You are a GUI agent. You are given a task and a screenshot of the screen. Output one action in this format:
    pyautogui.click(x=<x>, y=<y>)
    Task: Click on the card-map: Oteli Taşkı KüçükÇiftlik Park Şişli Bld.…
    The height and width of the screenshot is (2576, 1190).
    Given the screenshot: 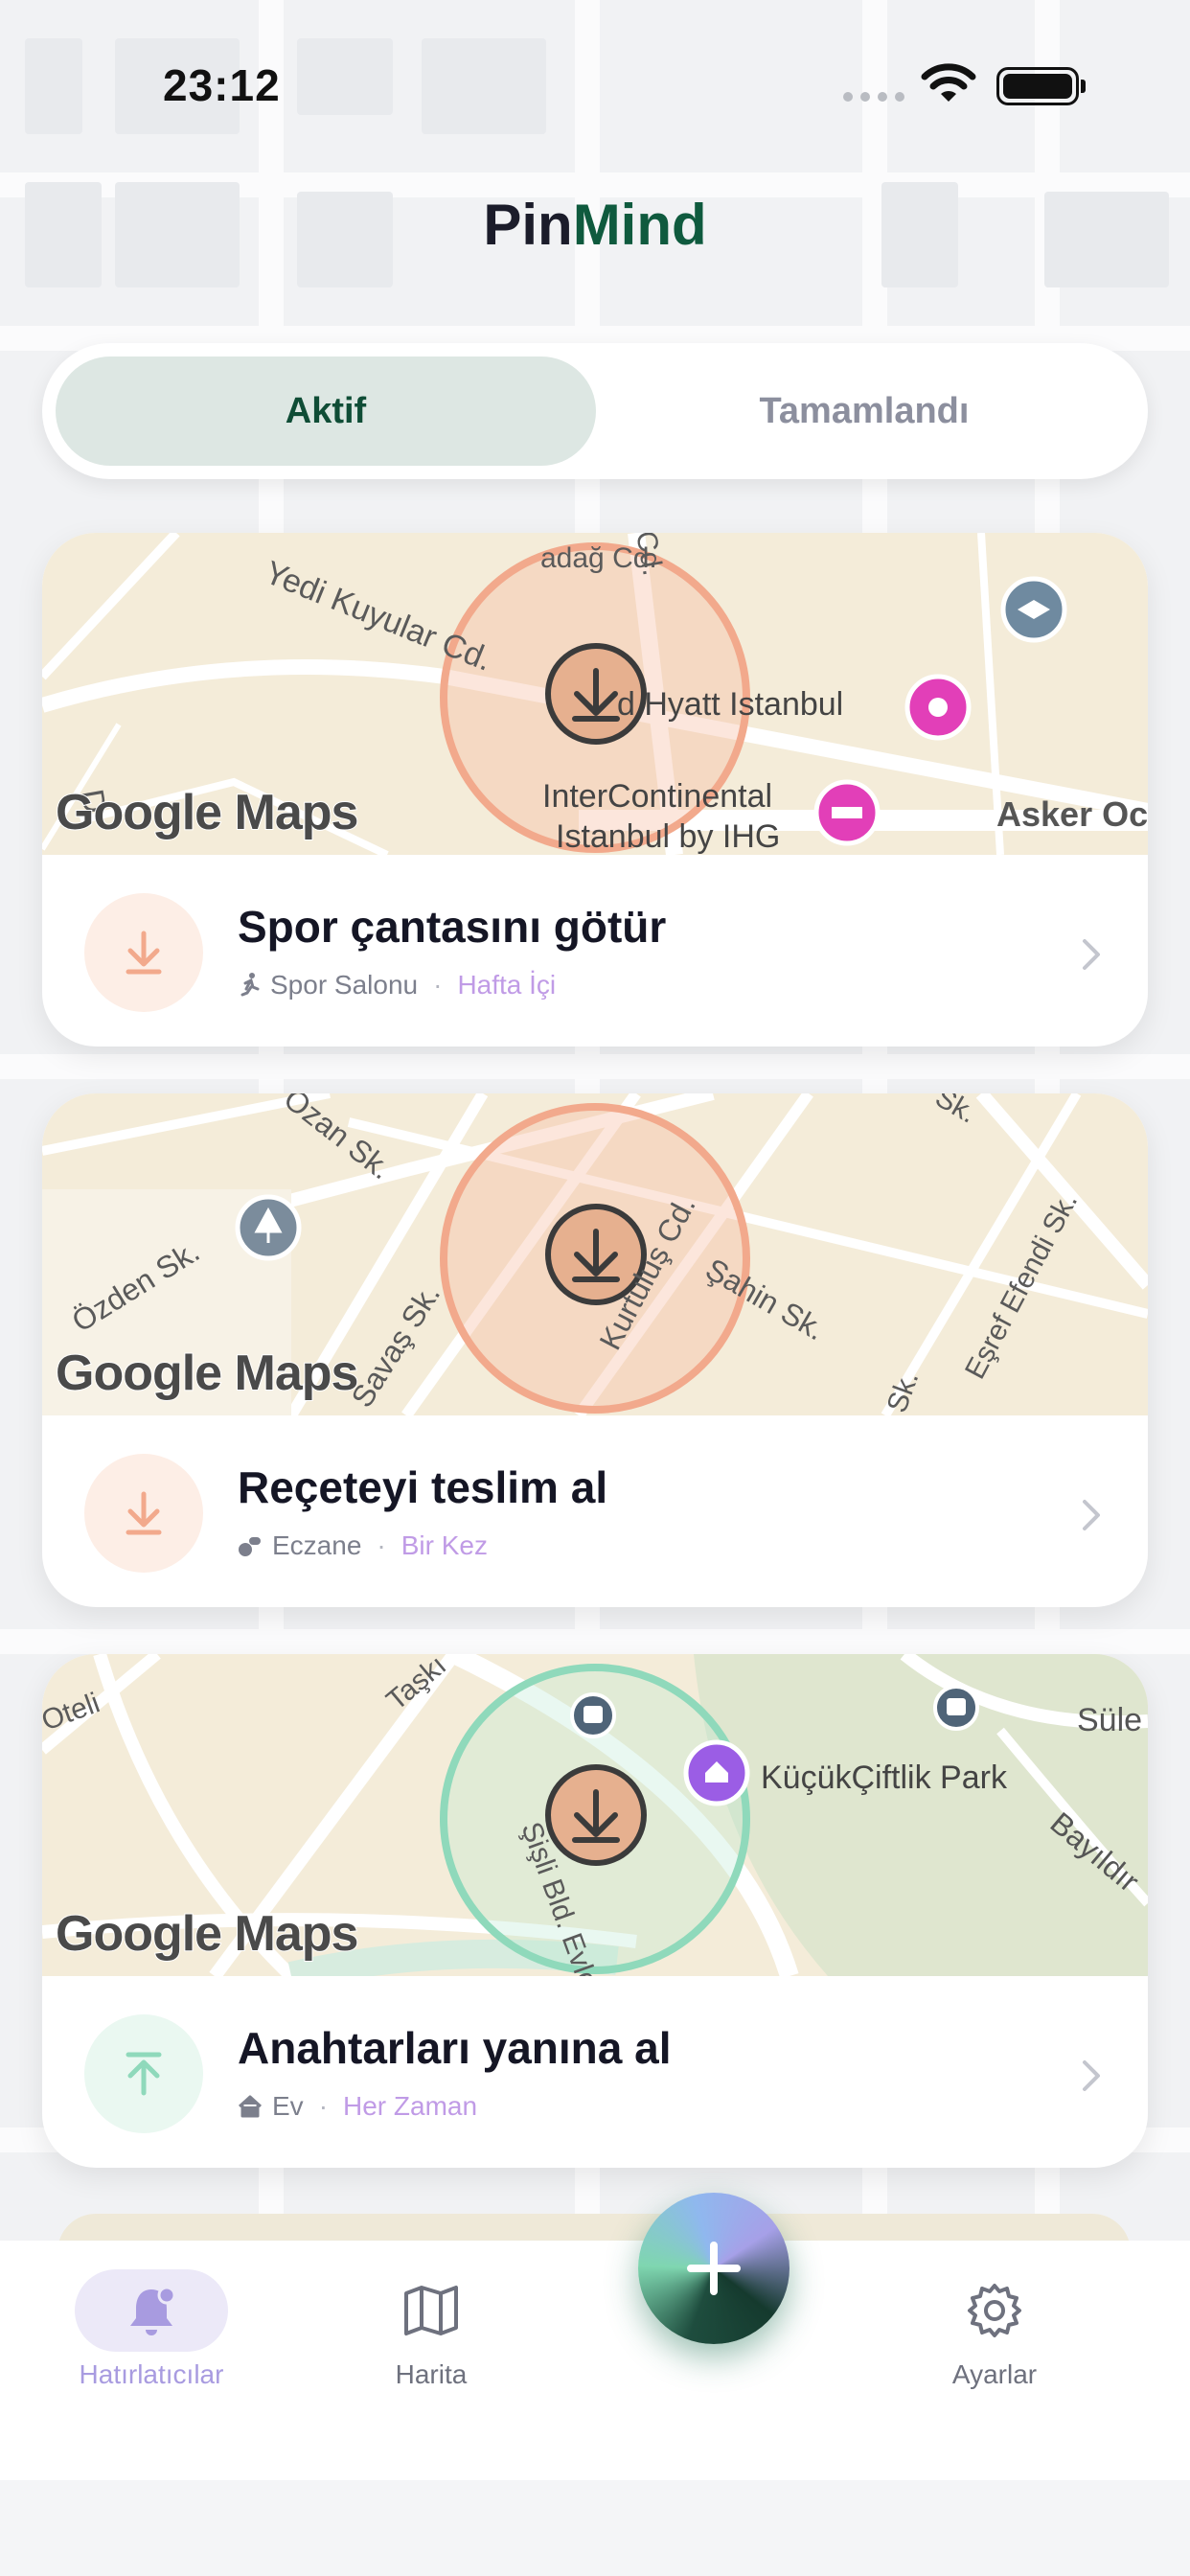 What is the action you would take?
    pyautogui.click(x=595, y=1823)
    